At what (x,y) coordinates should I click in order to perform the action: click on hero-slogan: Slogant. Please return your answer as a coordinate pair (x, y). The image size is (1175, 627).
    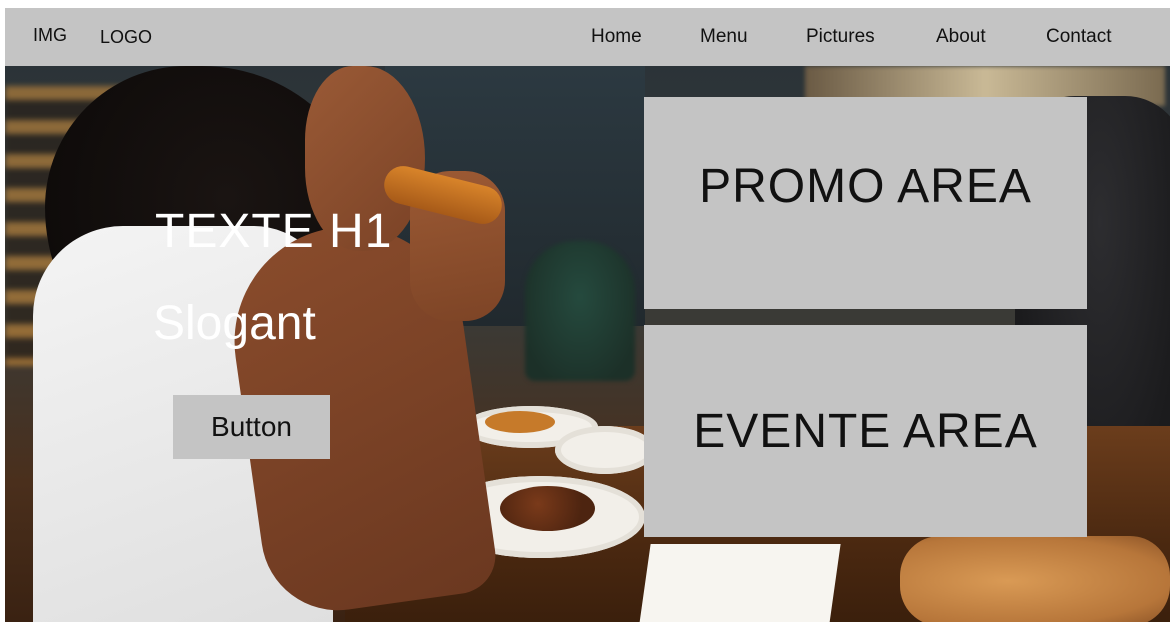
    Looking at the image, I should click on (234, 323).